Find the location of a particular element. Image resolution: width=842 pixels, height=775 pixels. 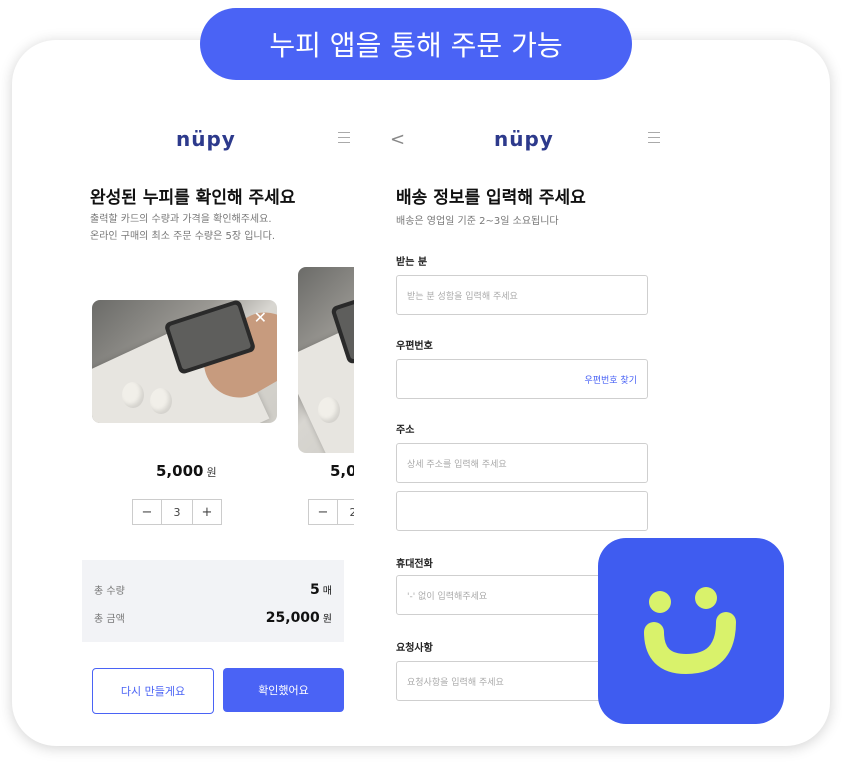

total-quantity-row: 총 수량 5매 is located at coordinates (213, 590).